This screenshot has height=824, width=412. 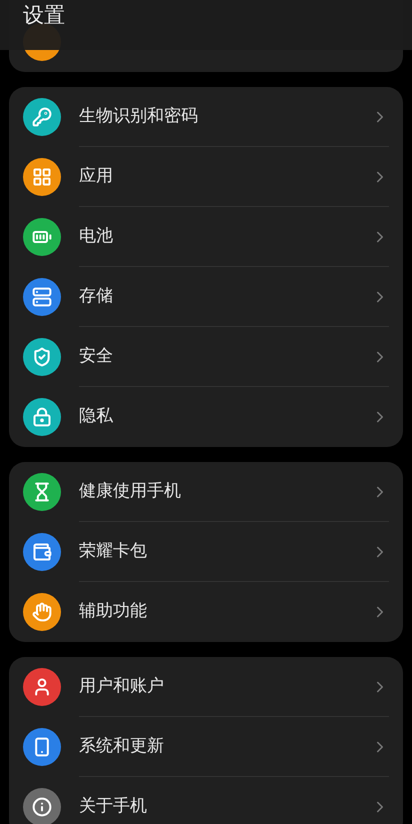 What do you see at coordinates (96, 416) in the screenshot?
I see `item-label: 隐私` at bounding box center [96, 416].